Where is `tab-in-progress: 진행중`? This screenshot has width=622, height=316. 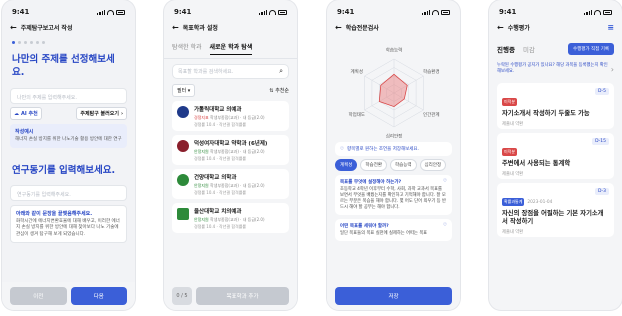
tab-in-progress: 진행중 is located at coordinates (506, 49).